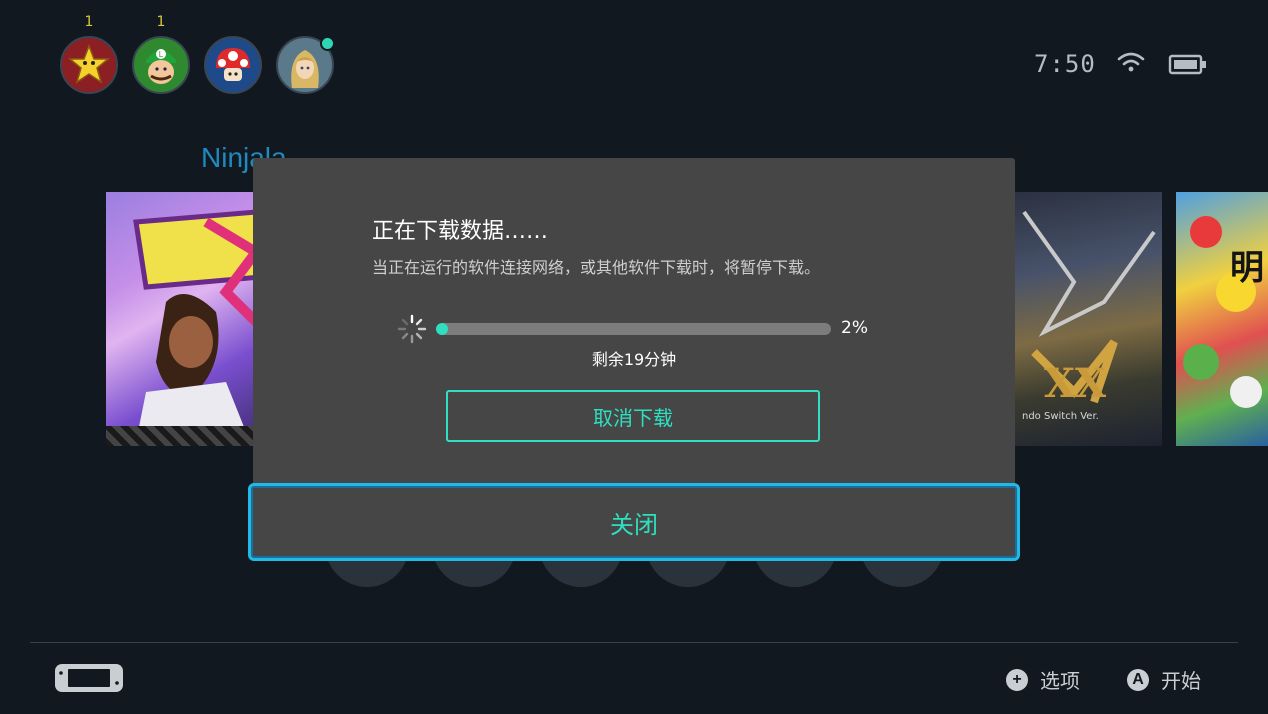 The width and height of the screenshot is (1268, 714). I want to click on smash-bros-cover-art, so click(1222, 312).